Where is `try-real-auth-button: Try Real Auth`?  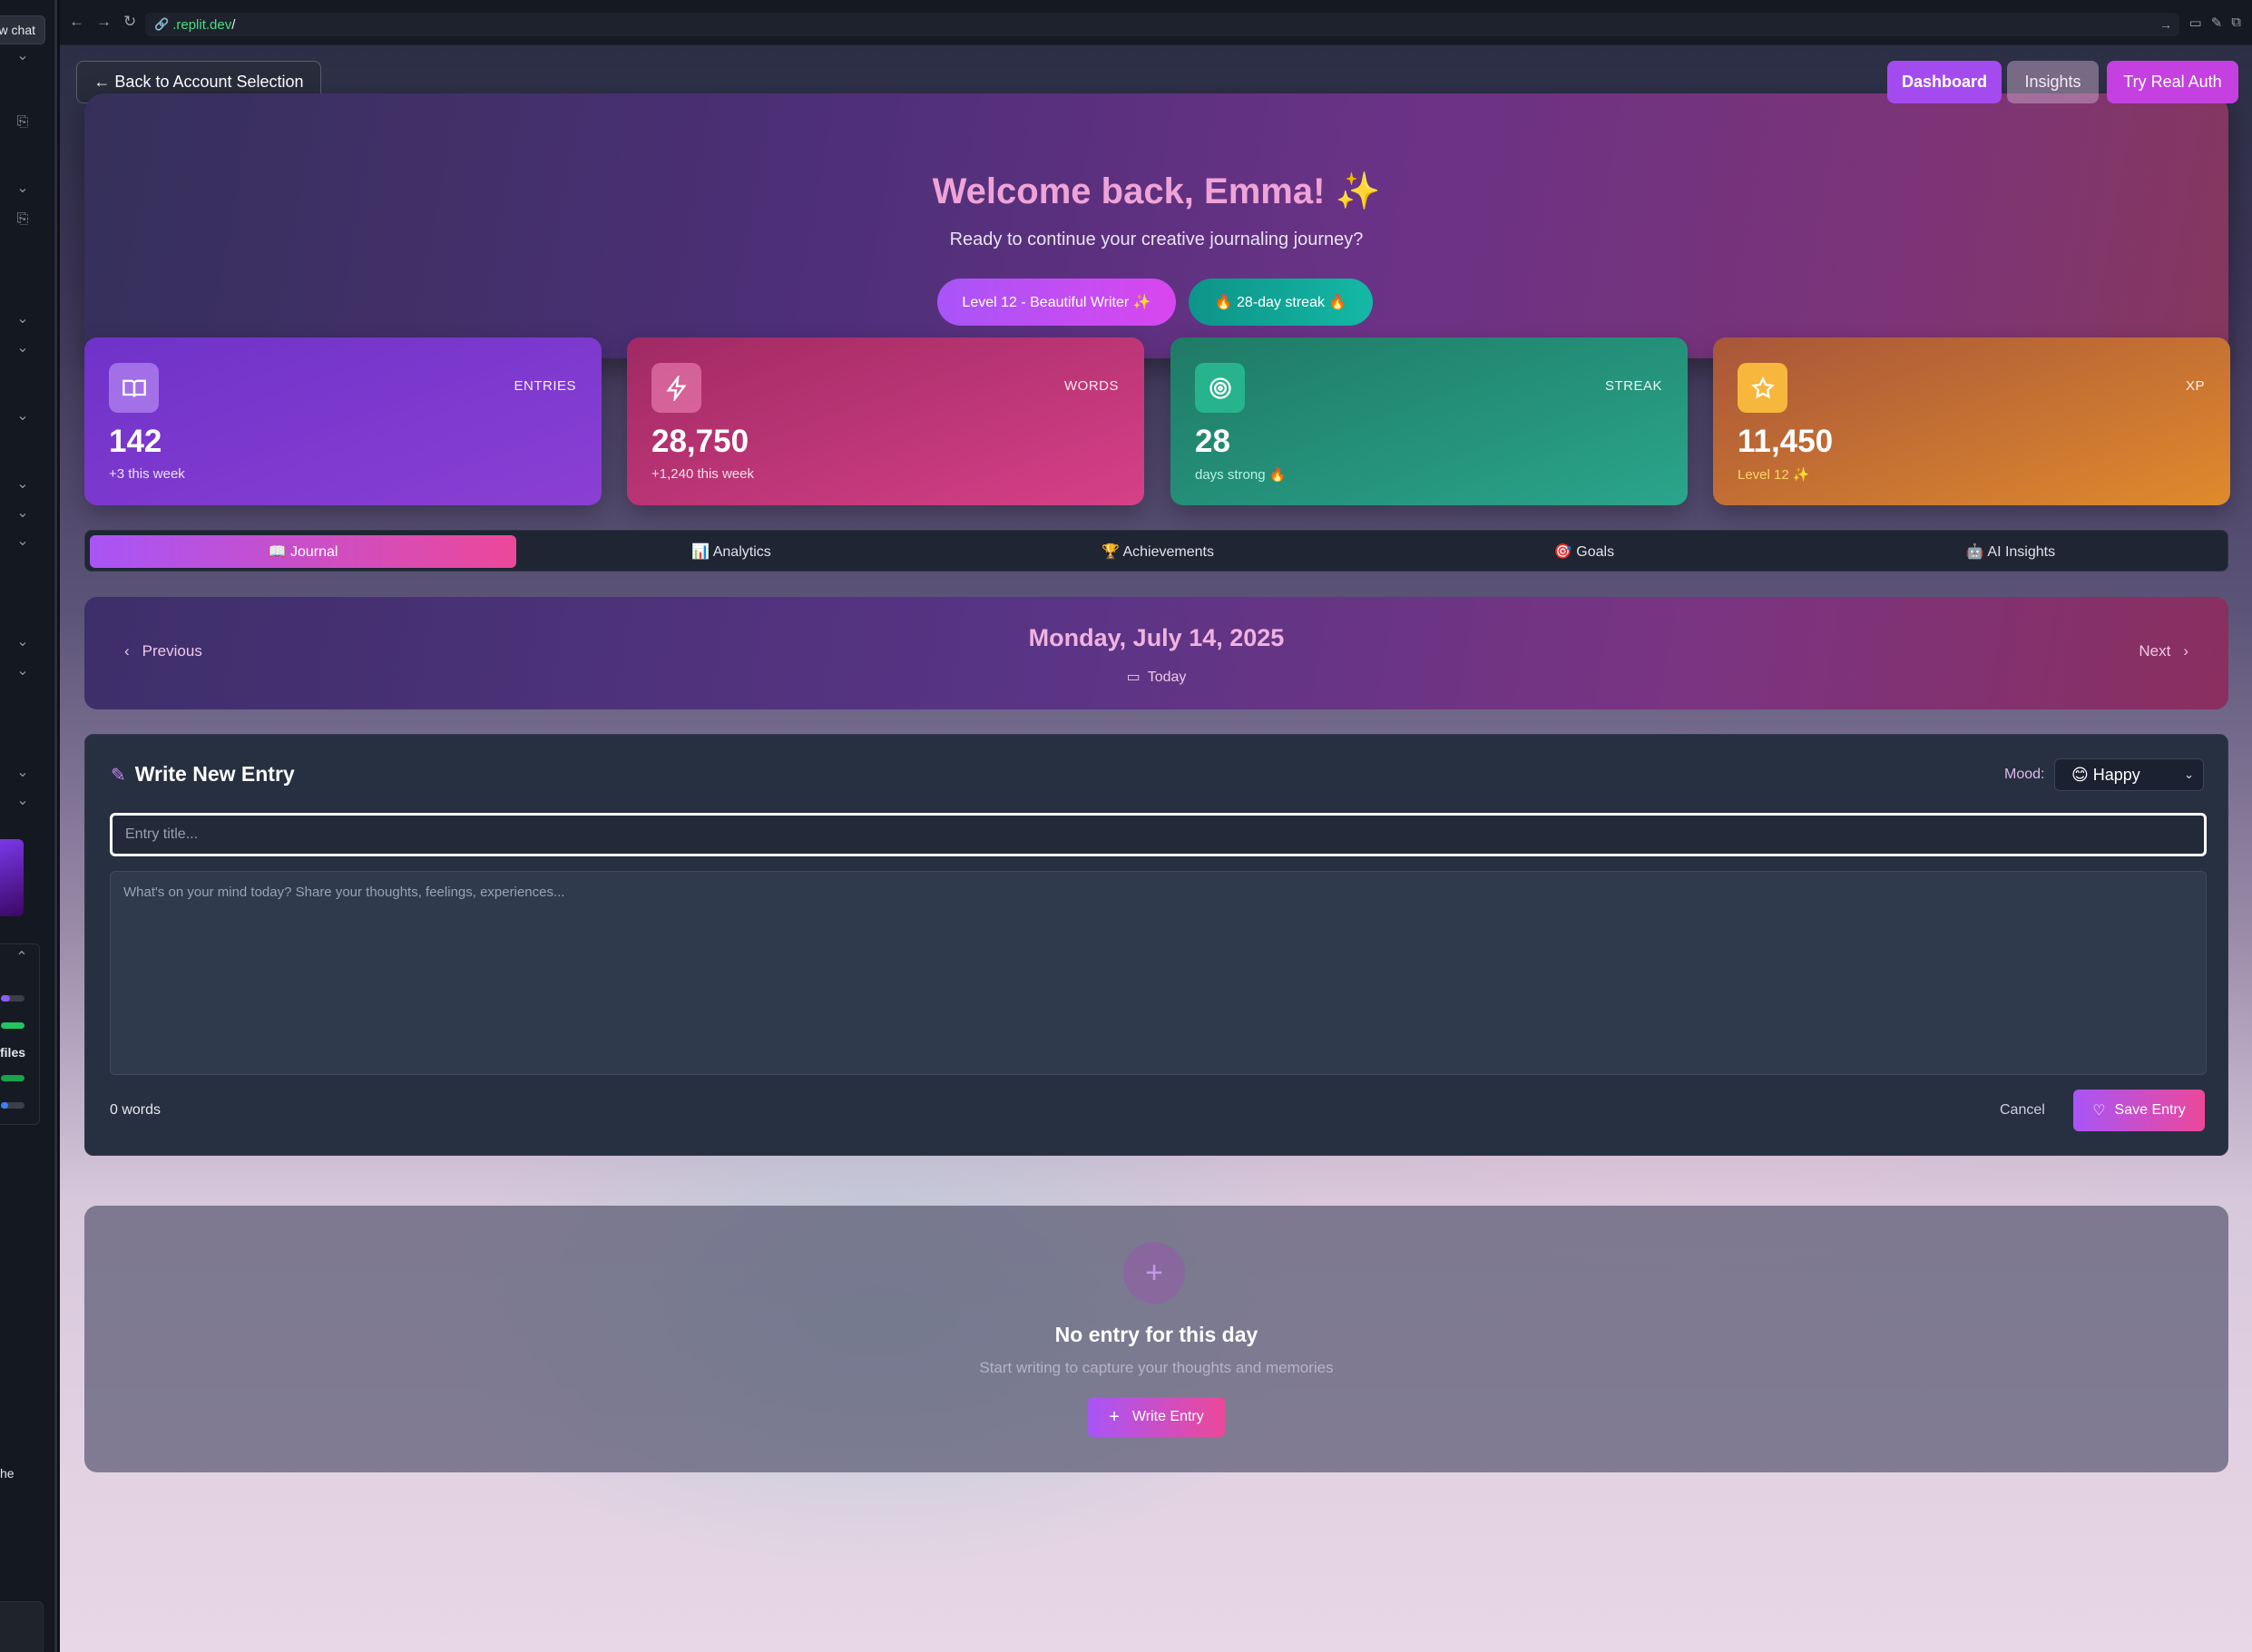 try-real-auth-button: Try Real Auth is located at coordinates (2172, 82).